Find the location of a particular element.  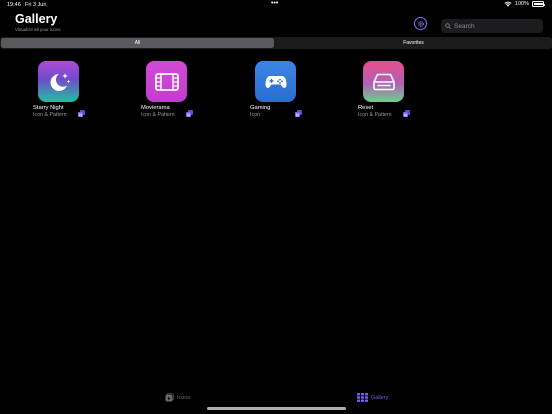

app-icon-tab-icon is located at coordinates (169, 397).